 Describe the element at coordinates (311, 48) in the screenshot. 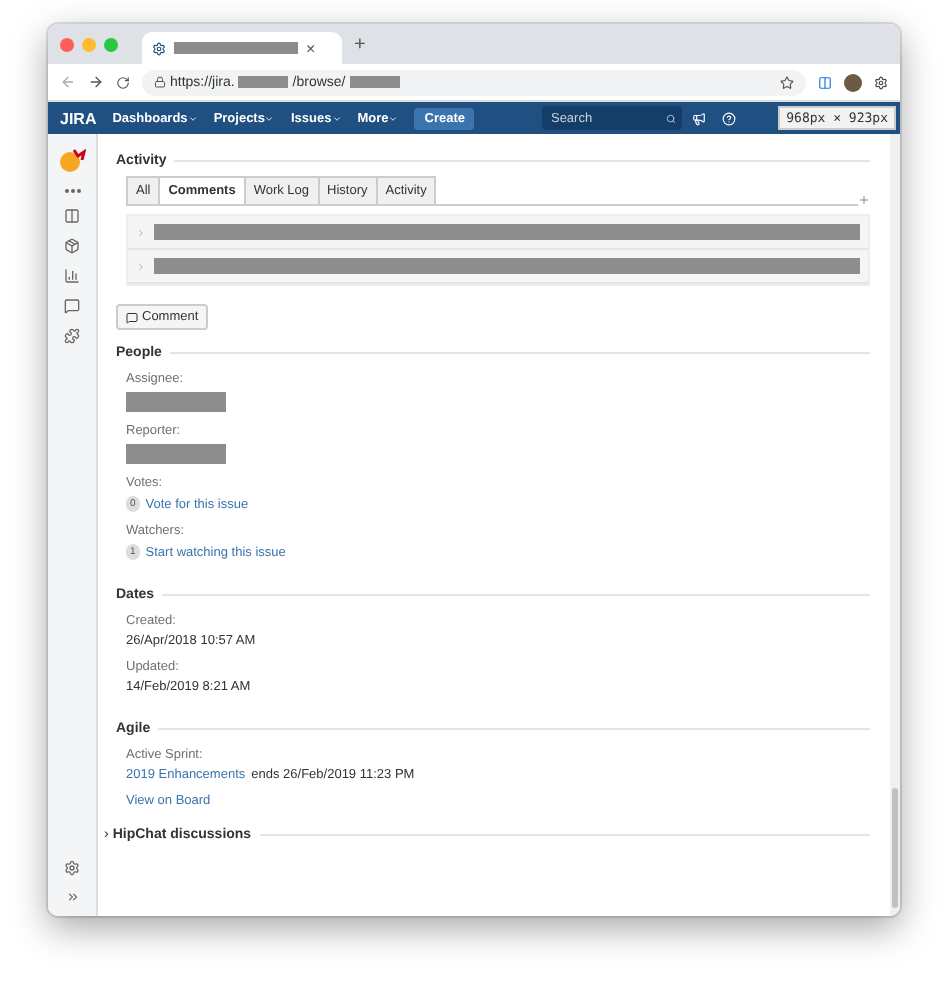

I see `tab-close-button: ×` at that location.